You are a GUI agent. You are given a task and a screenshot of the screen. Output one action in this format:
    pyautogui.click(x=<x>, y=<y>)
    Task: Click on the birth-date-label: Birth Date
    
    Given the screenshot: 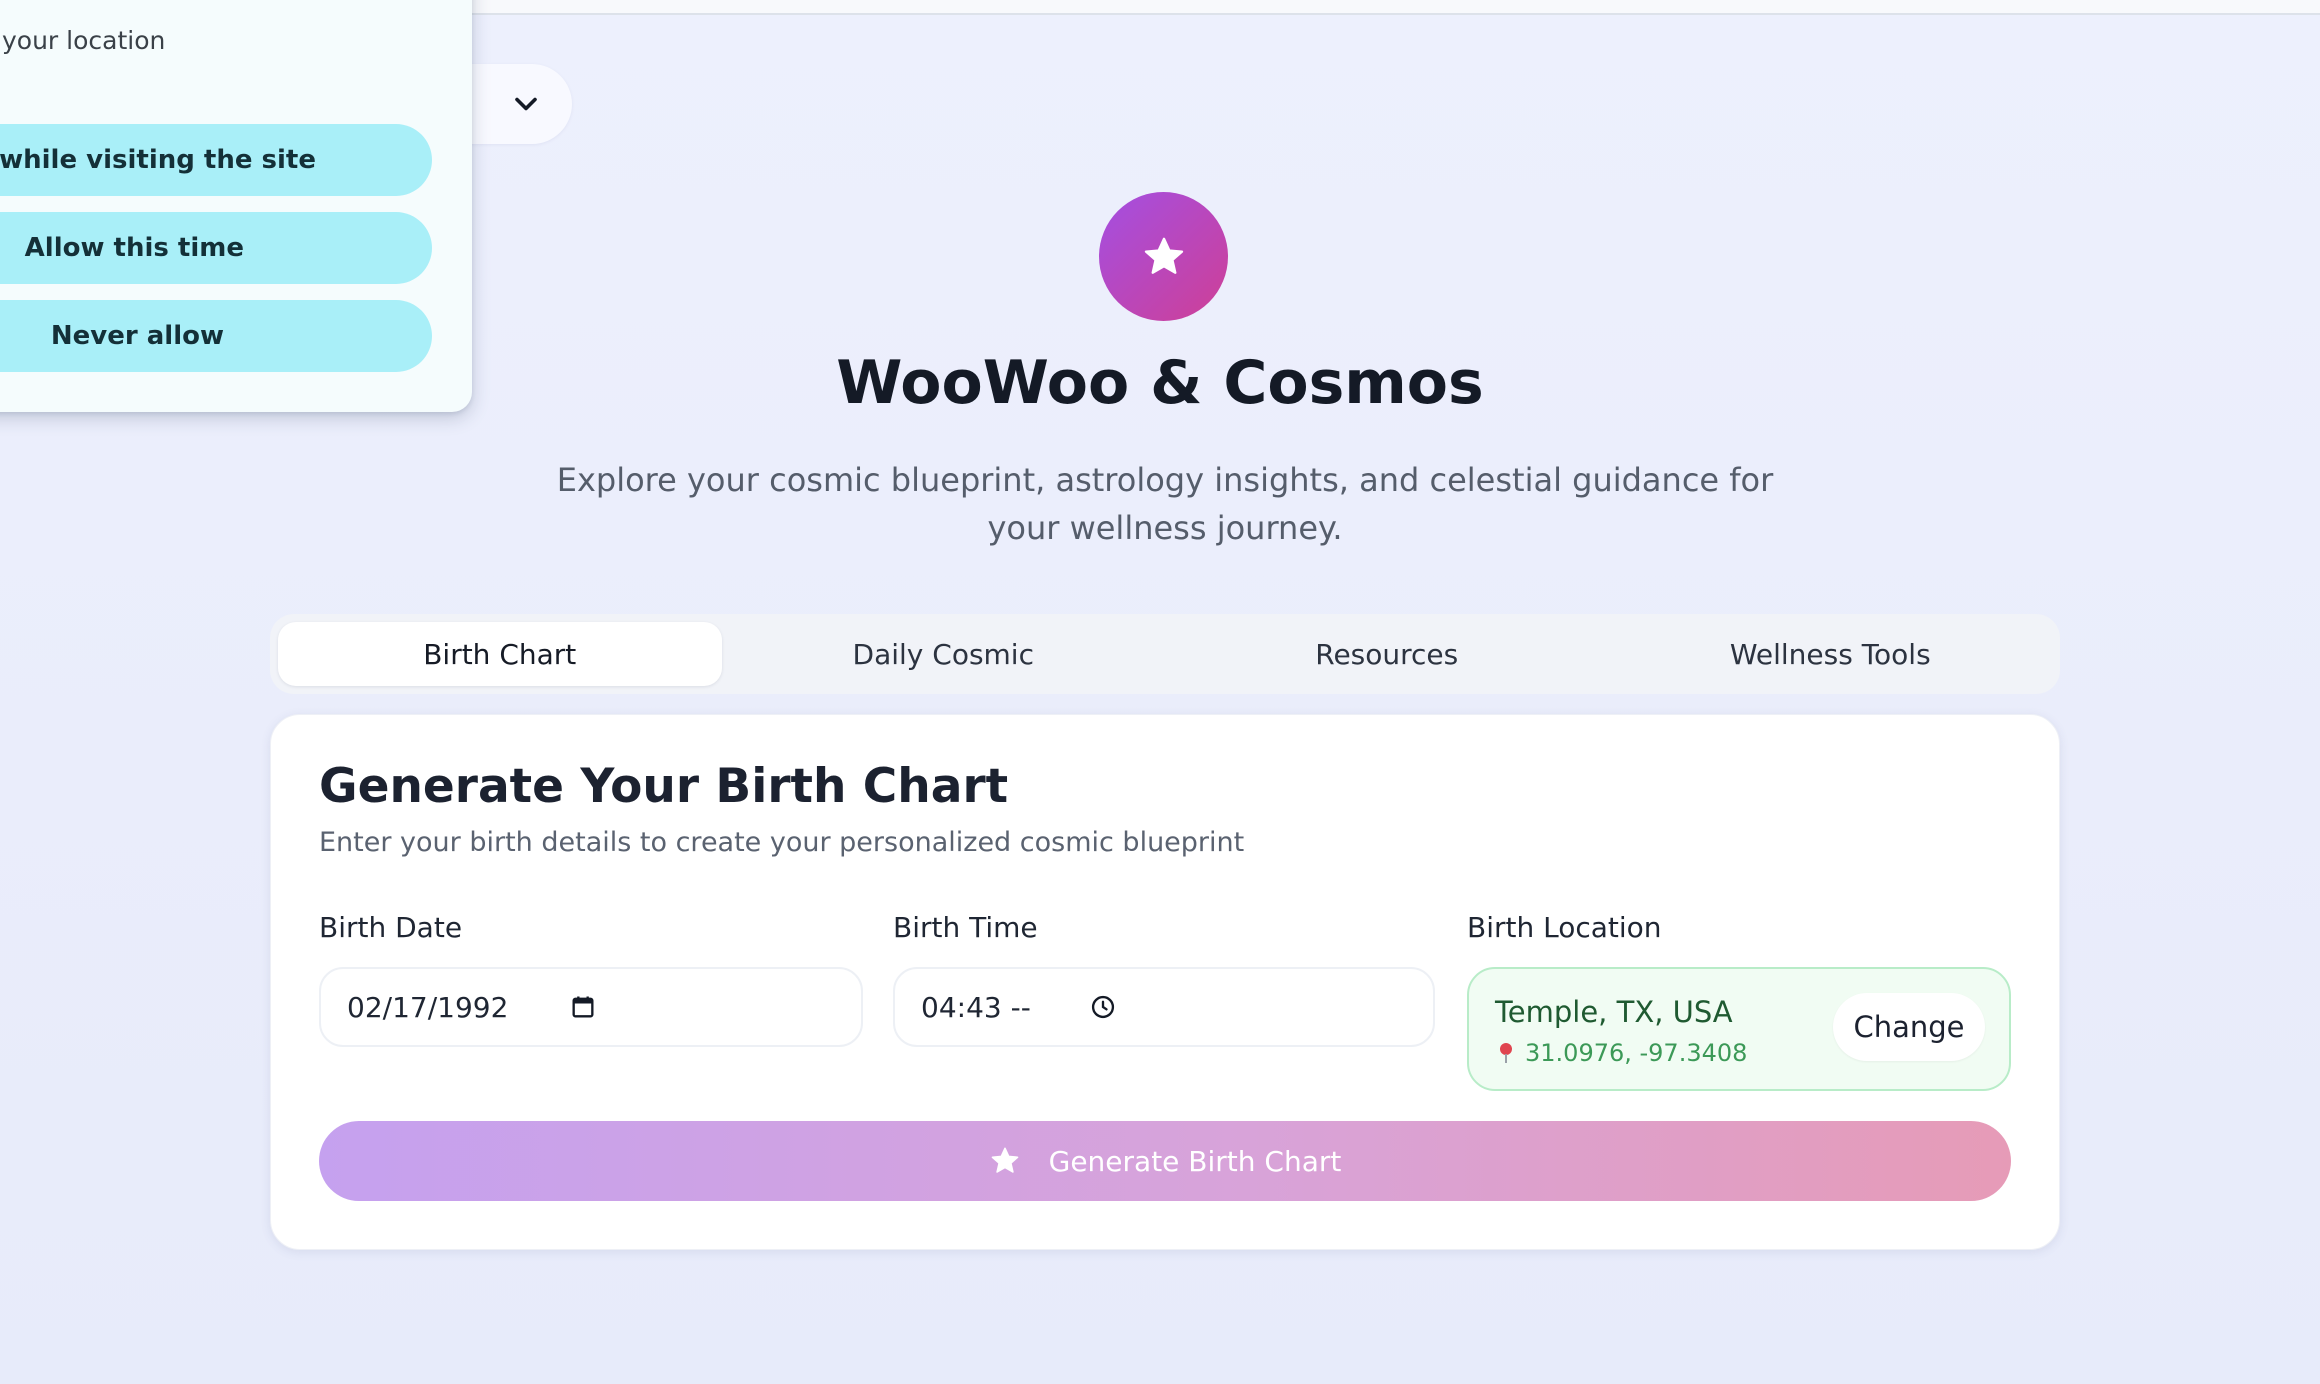 What is the action you would take?
    pyautogui.click(x=391, y=927)
    